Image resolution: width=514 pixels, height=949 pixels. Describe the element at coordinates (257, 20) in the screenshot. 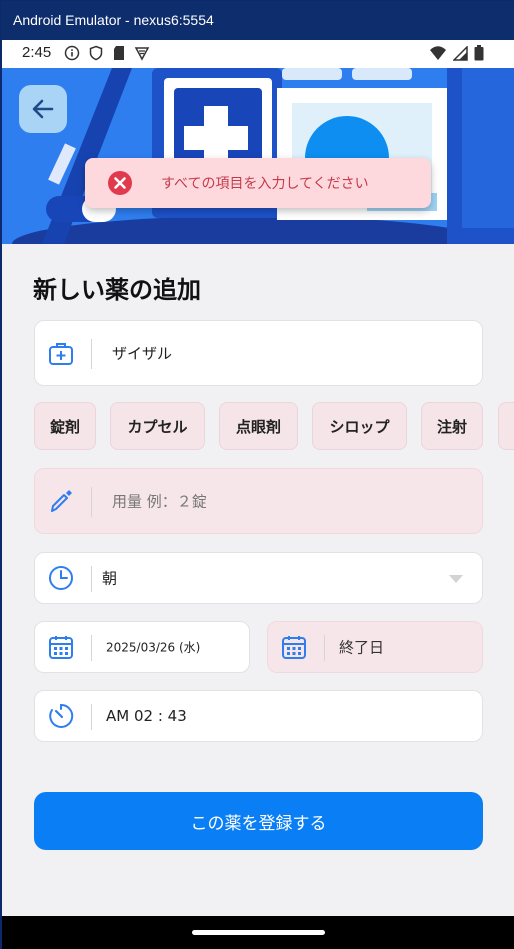

I see `window-title: Android Emulator - nexus6:5554` at that location.